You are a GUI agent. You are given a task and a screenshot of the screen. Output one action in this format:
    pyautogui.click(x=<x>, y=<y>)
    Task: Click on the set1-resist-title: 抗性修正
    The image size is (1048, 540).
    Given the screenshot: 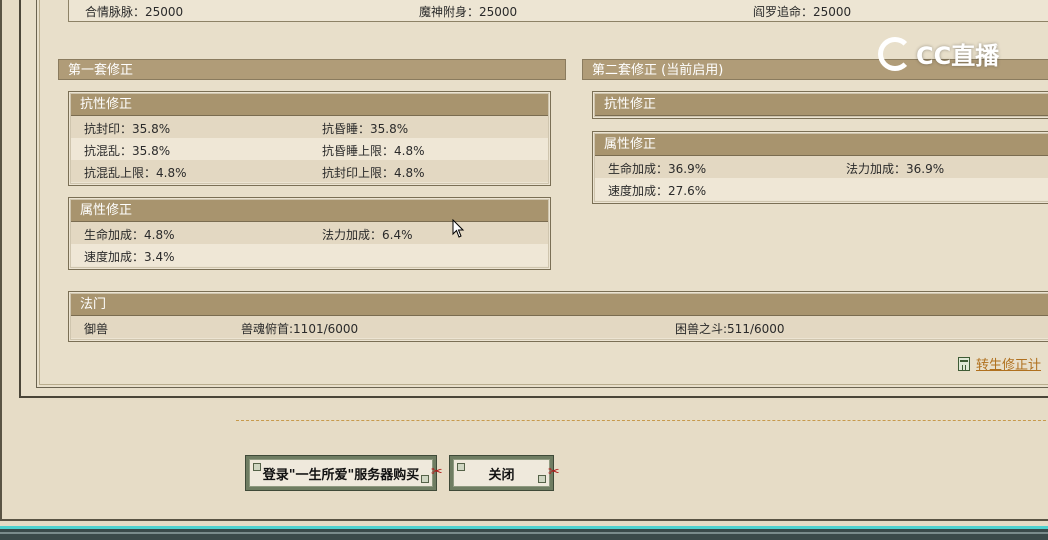 What is the action you would take?
    pyautogui.click(x=309, y=105)
    